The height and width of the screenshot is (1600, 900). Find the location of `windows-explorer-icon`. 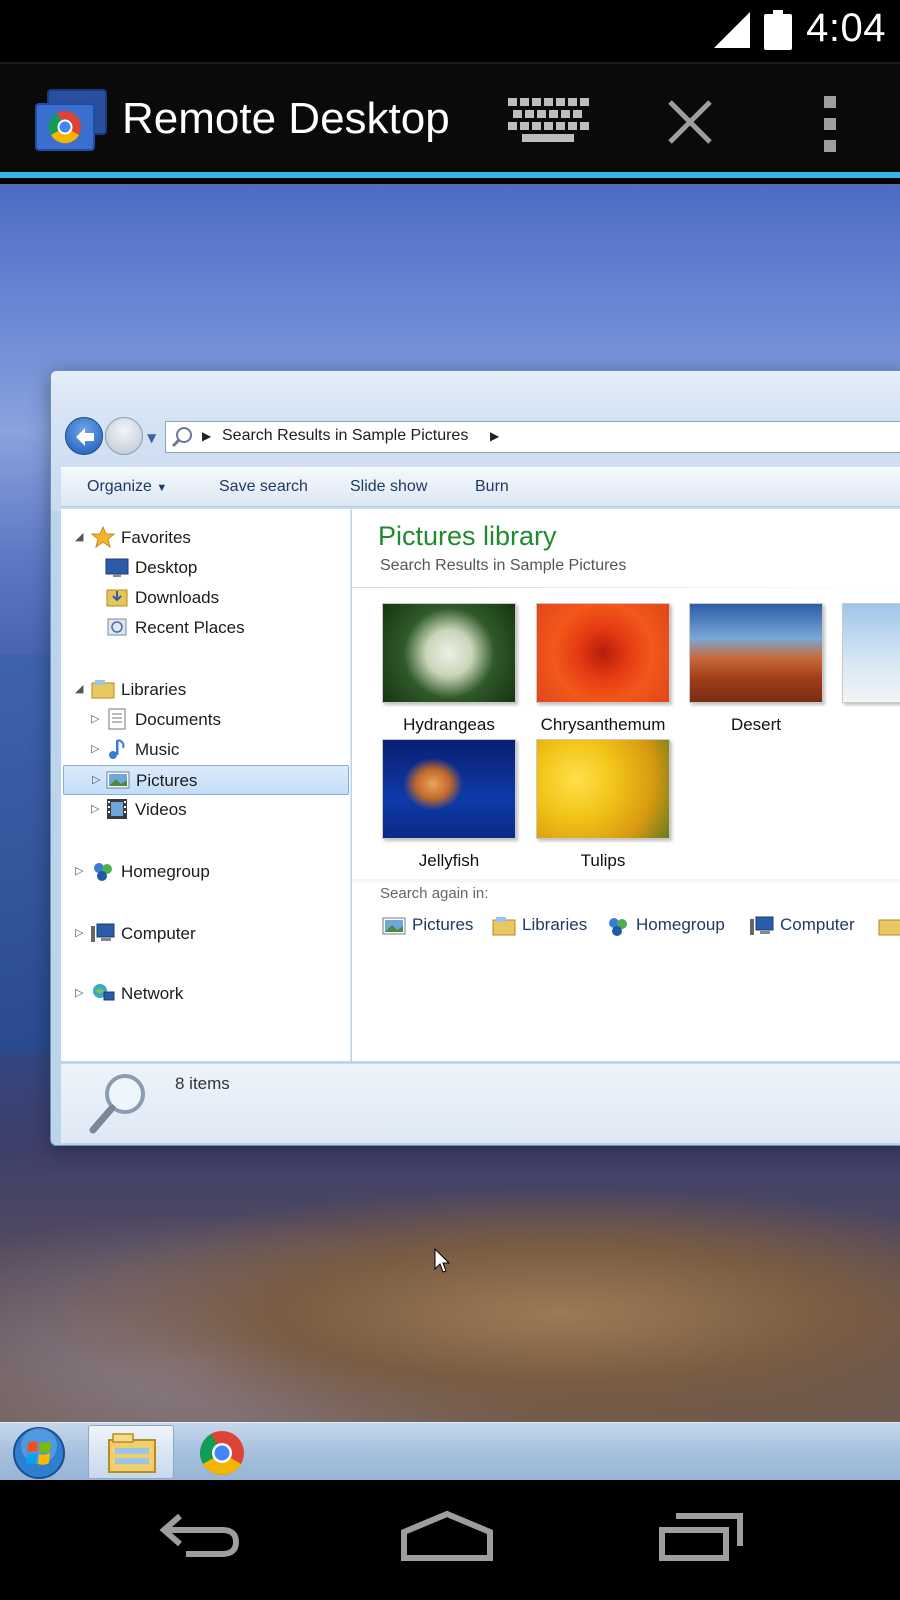

windows-explorer-icon is located at coordinates (132, 1453).